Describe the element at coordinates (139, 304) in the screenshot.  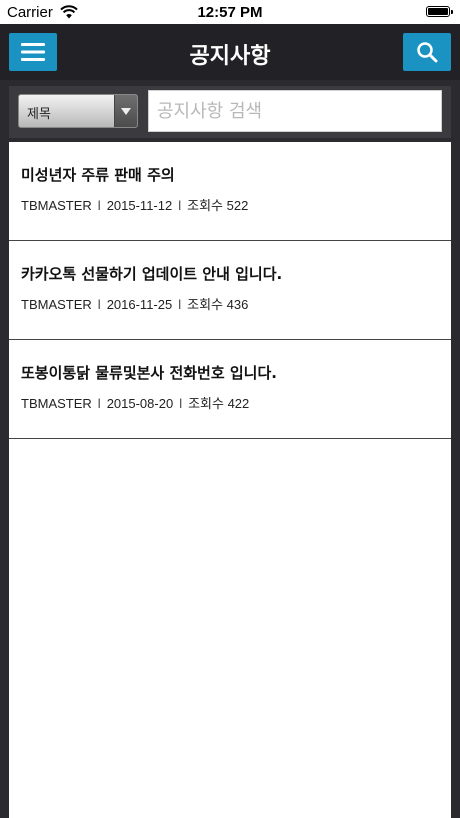
I see `notice-date: 2016-11-25` at that location.